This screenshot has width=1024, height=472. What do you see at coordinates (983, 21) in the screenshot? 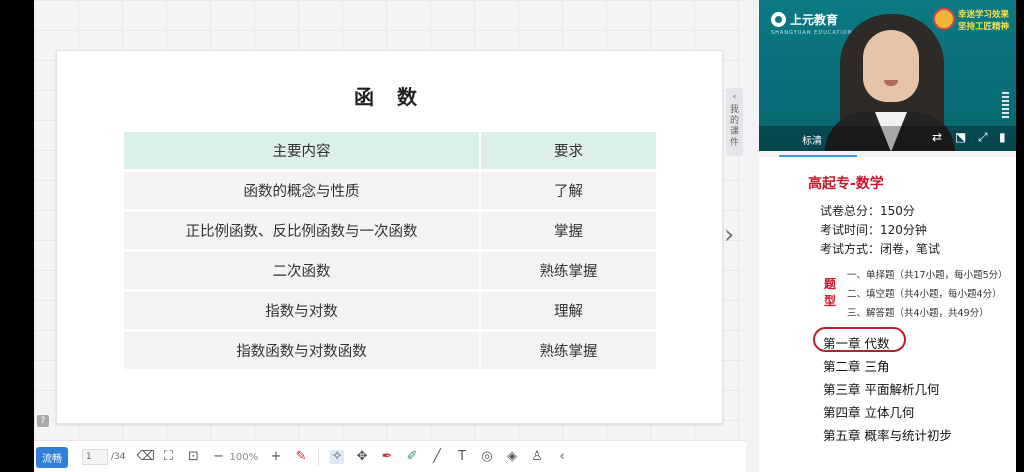
I see `slogan: 幸迷学习效果 坚持工匠精神` at bounding box center [983, 21].